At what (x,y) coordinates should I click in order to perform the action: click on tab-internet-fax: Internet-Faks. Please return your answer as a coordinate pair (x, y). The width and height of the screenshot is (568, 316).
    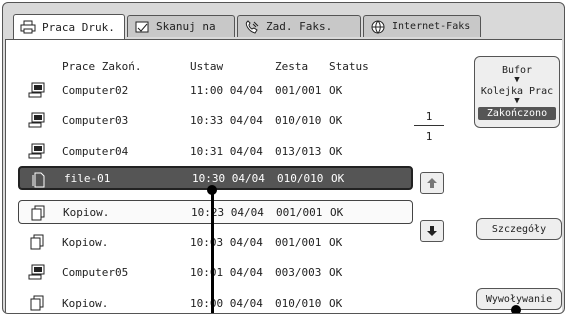
    Looking at the image, I should click on (422, 26).